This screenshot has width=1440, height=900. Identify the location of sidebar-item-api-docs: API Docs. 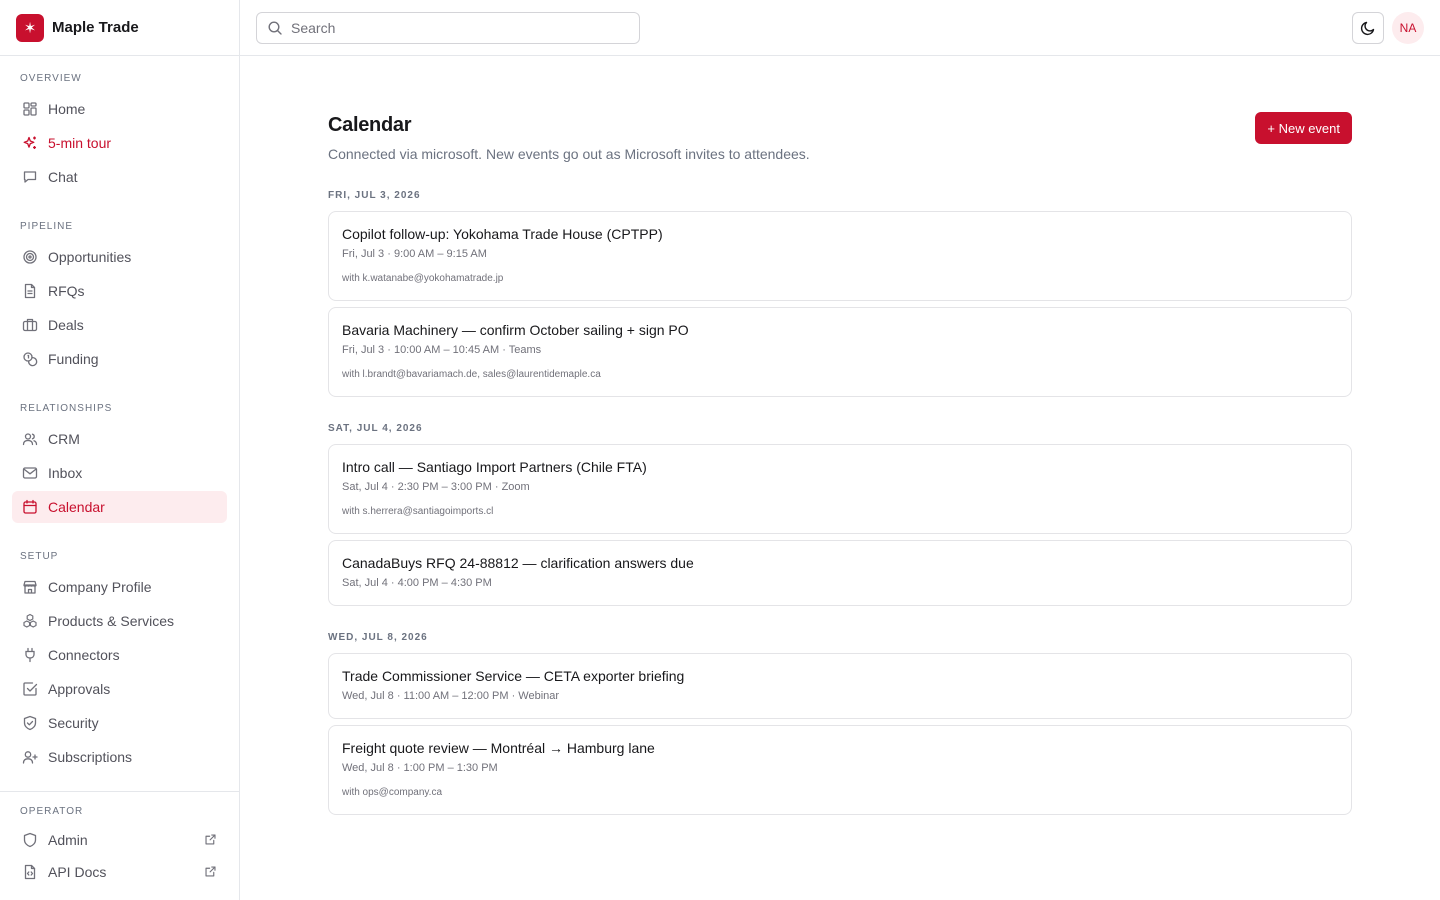
(119, 872).